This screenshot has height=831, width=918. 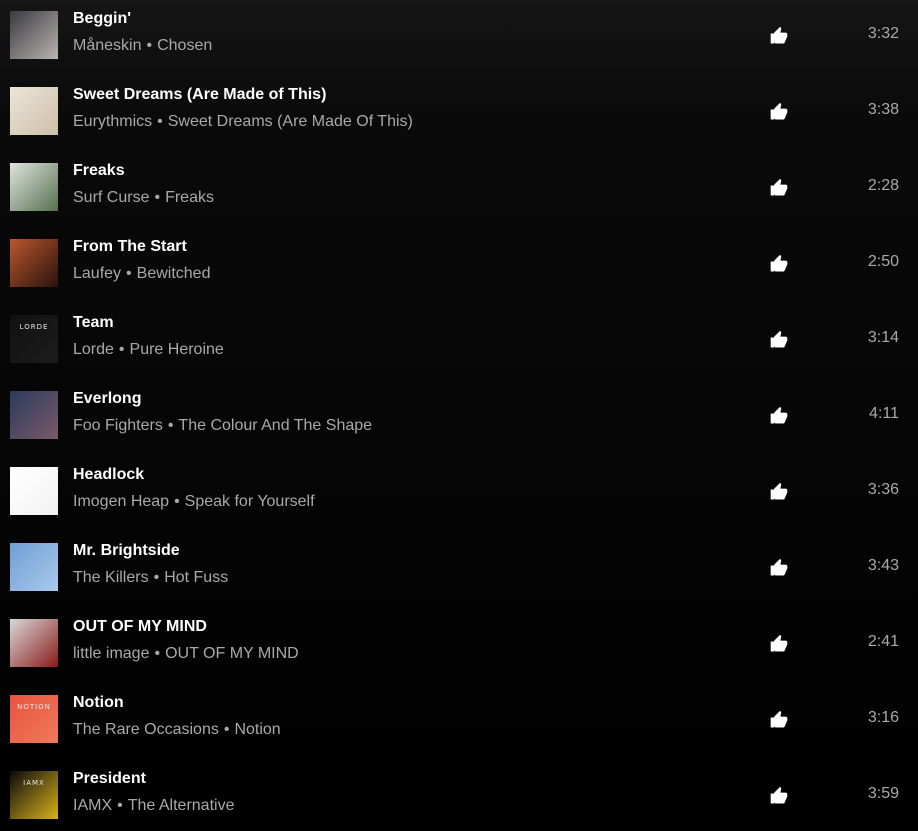 I want to click on track-artist: Eurythmics, so click(x=112, y=121).